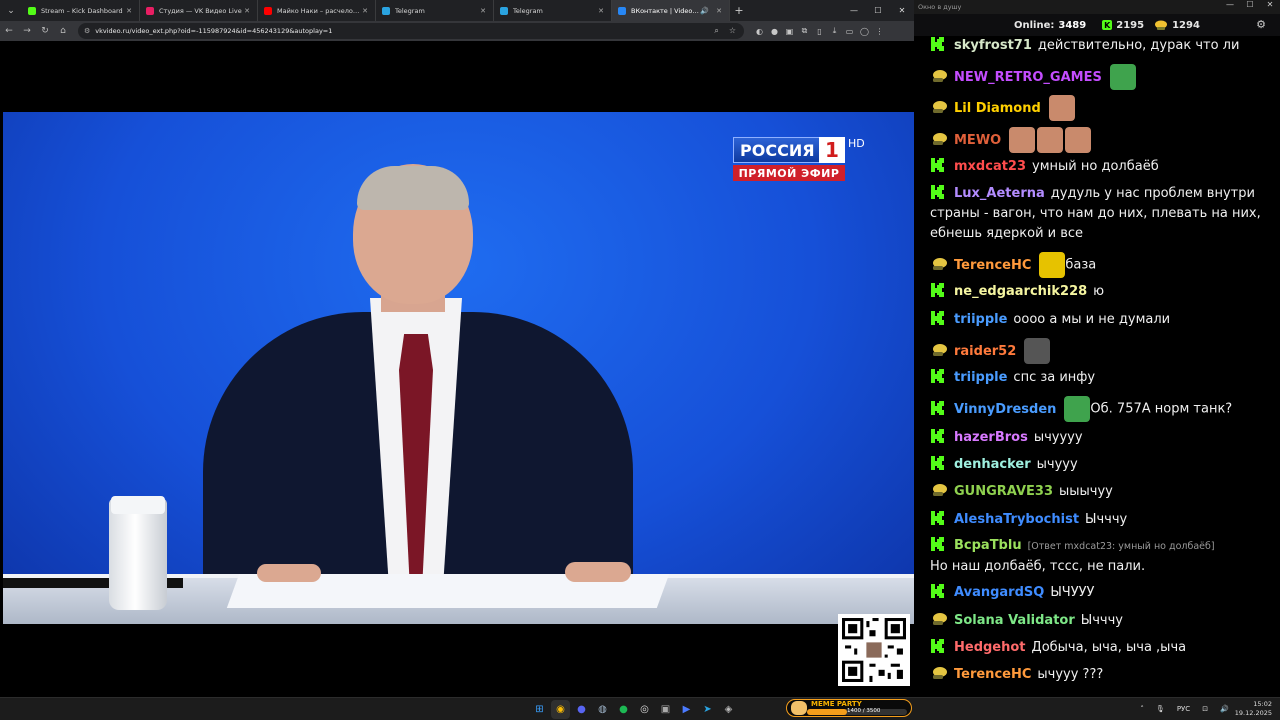  I want to click on chat-username: Solana Validator, so click(1014, 620).